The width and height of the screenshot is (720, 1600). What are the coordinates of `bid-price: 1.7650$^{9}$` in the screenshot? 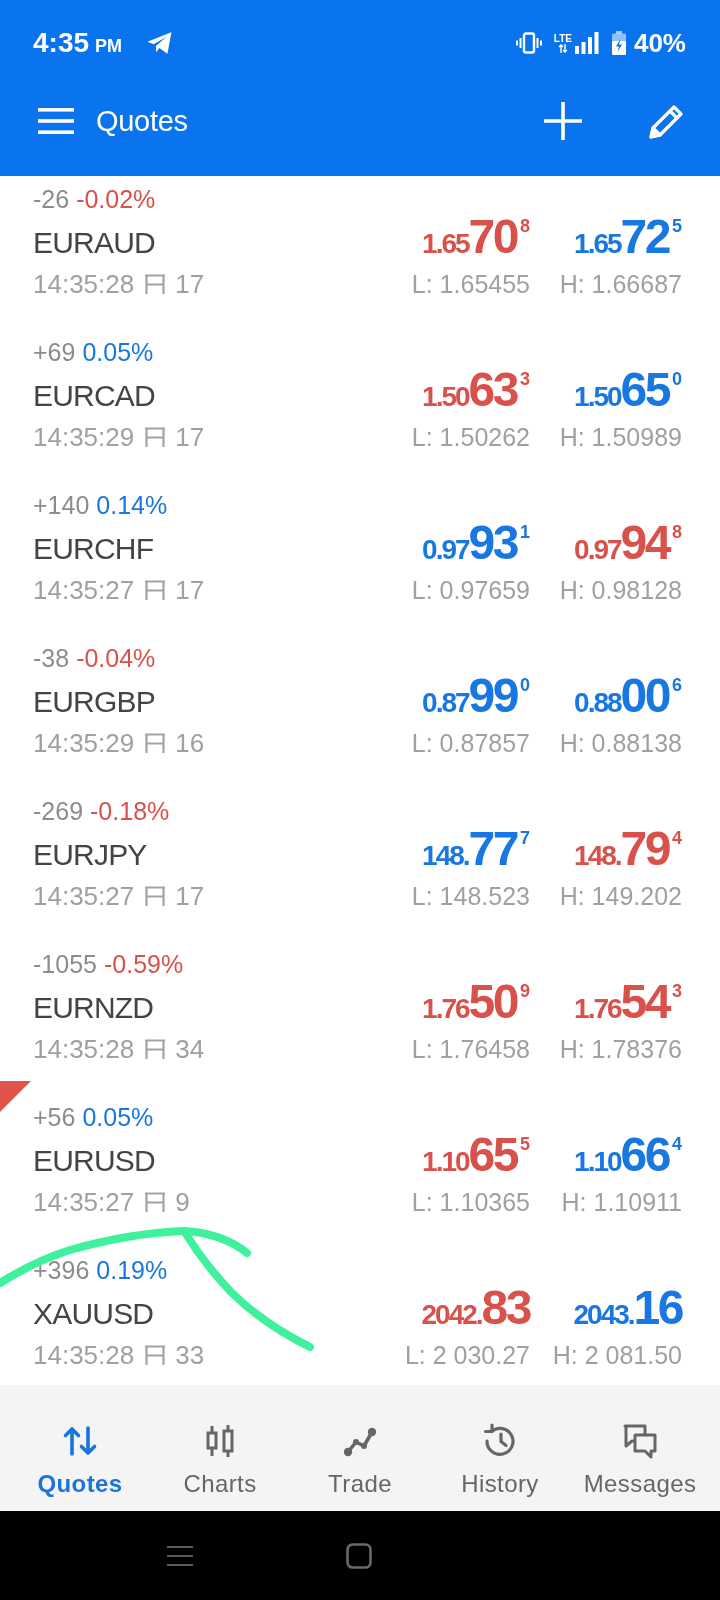 It's located at (476, 1005).